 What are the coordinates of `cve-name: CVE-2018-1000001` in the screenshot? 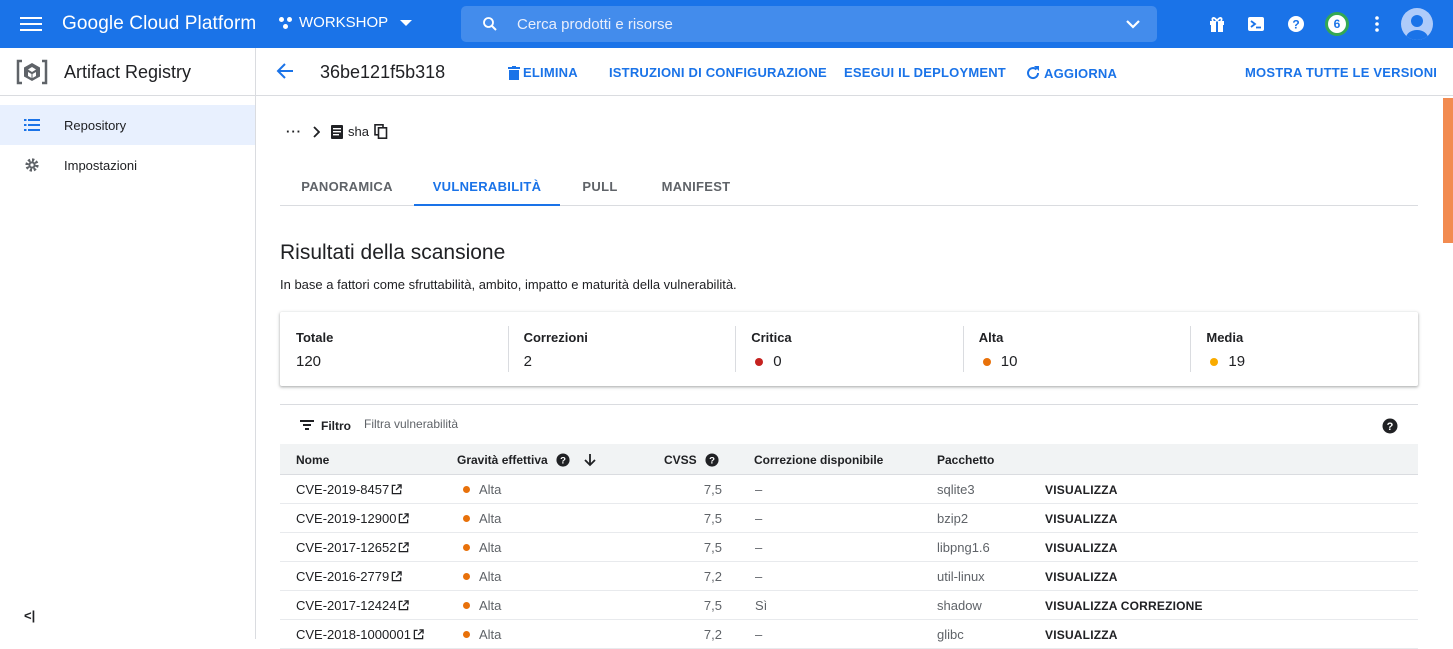 It's located at (353, 634).